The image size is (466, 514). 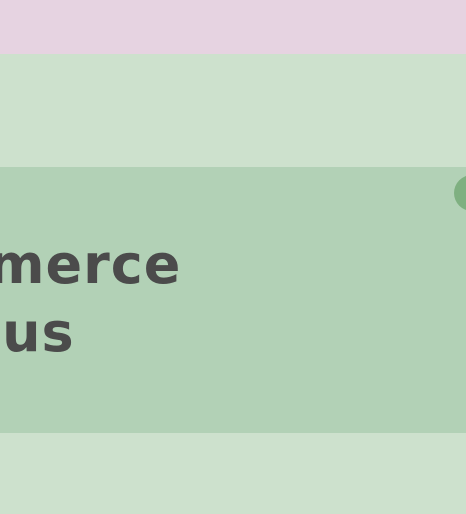 What do you see at coordinates (460, 193) in the screenshot?
I see `accent-dot` at bounding box center [460, 193].